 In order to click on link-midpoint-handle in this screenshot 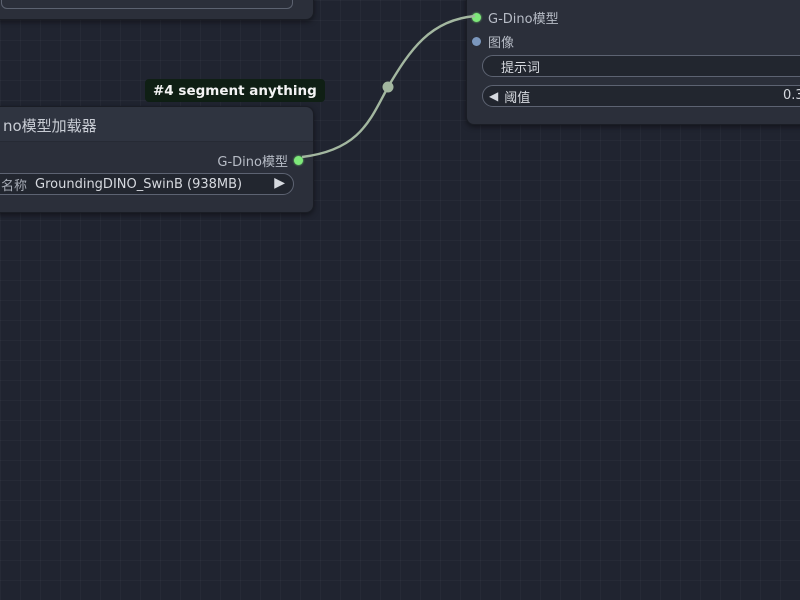, I will do `click(388, 87)`.